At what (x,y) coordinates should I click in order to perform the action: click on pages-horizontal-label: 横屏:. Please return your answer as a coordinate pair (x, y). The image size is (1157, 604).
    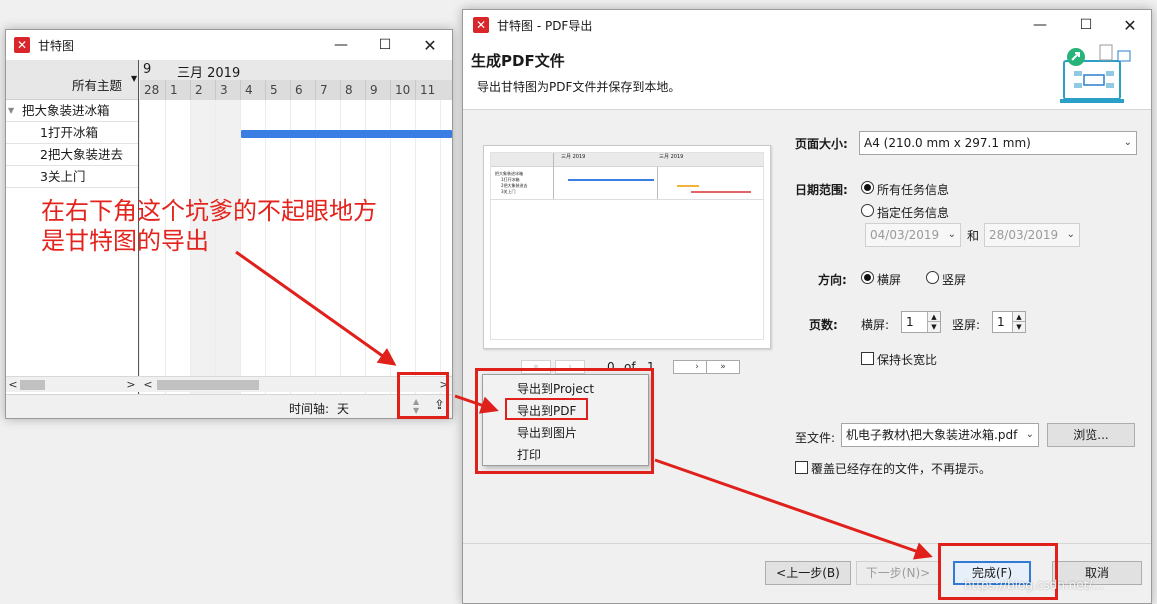
    Looking at the image, I should click on (875, 325).